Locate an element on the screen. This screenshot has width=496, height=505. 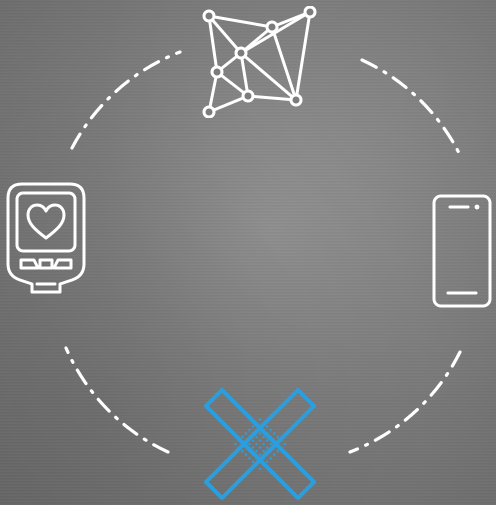
glucose-meter-heart-icon is located at coordinates (46, 239).